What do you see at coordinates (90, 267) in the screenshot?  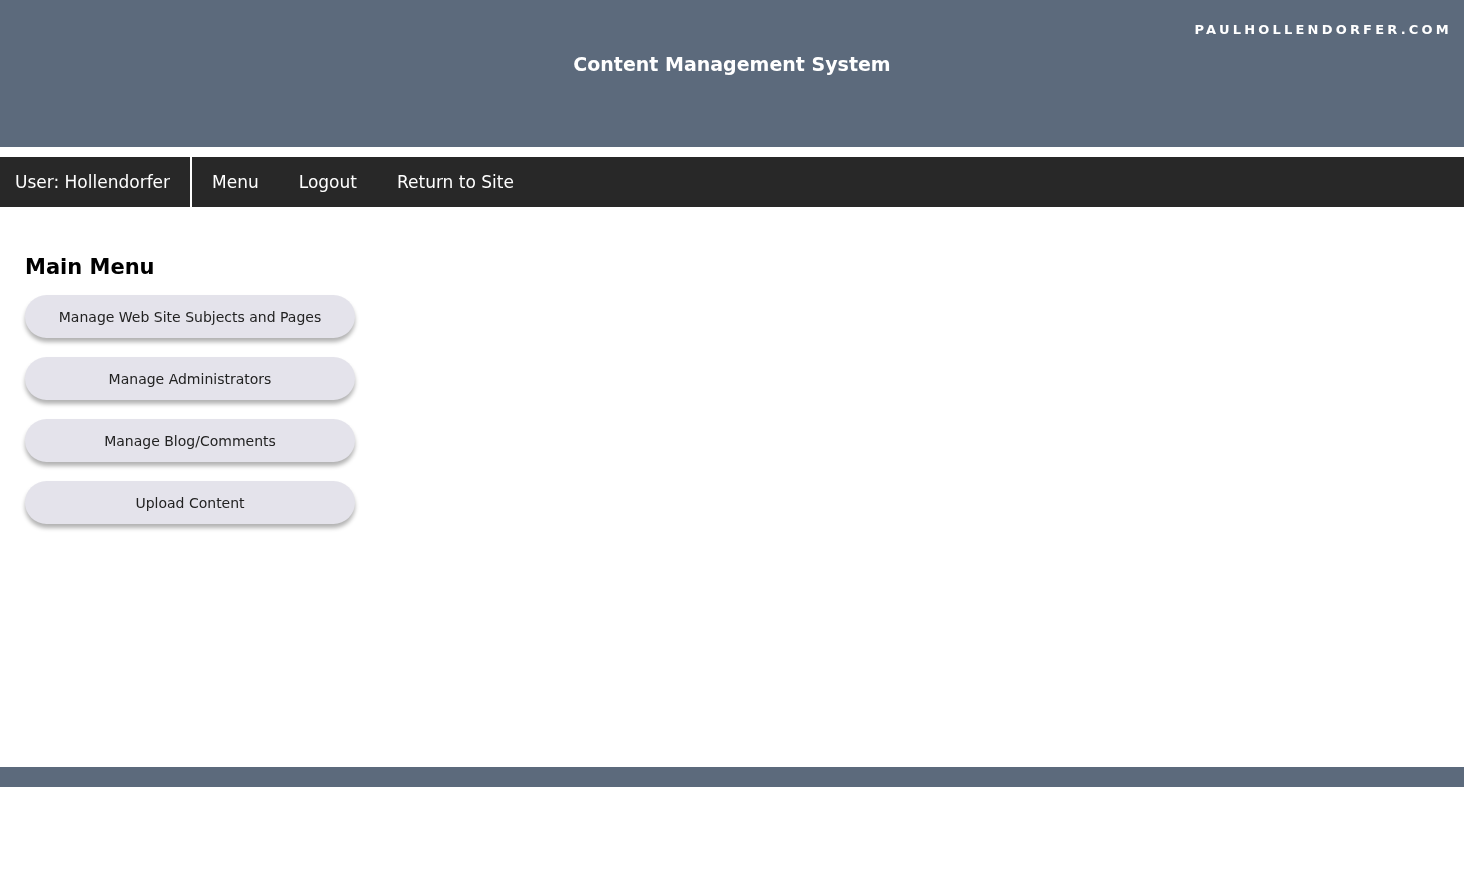 I see `menu-heading: Main Menu` at bounding box center [90, 267].